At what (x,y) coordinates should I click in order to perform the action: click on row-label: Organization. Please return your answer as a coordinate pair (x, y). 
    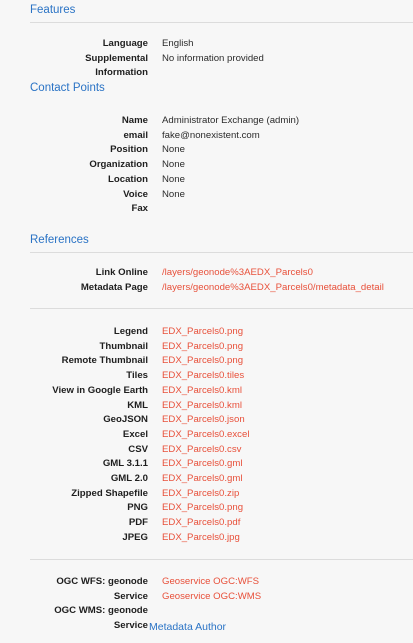
    Looking at the image, I should click on (118, 165).